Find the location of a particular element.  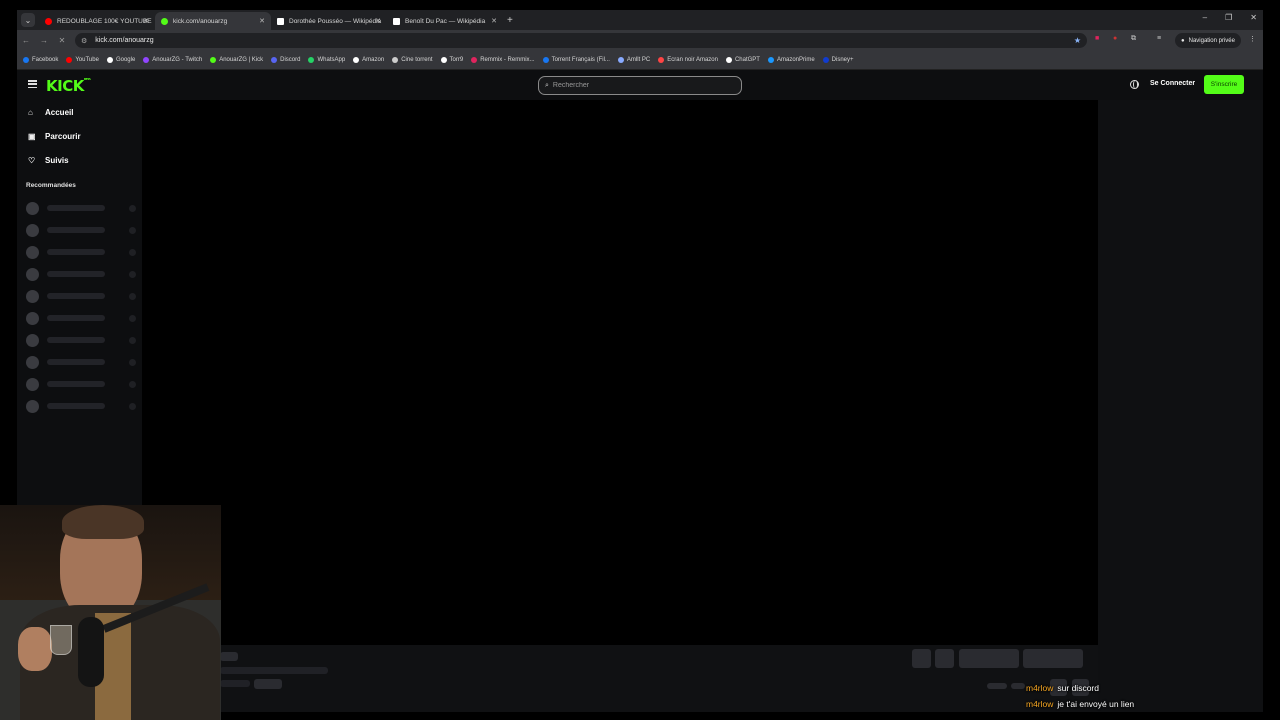

chat-text: je t'ai envoyé un lien is located at coordinates (1096, 704).